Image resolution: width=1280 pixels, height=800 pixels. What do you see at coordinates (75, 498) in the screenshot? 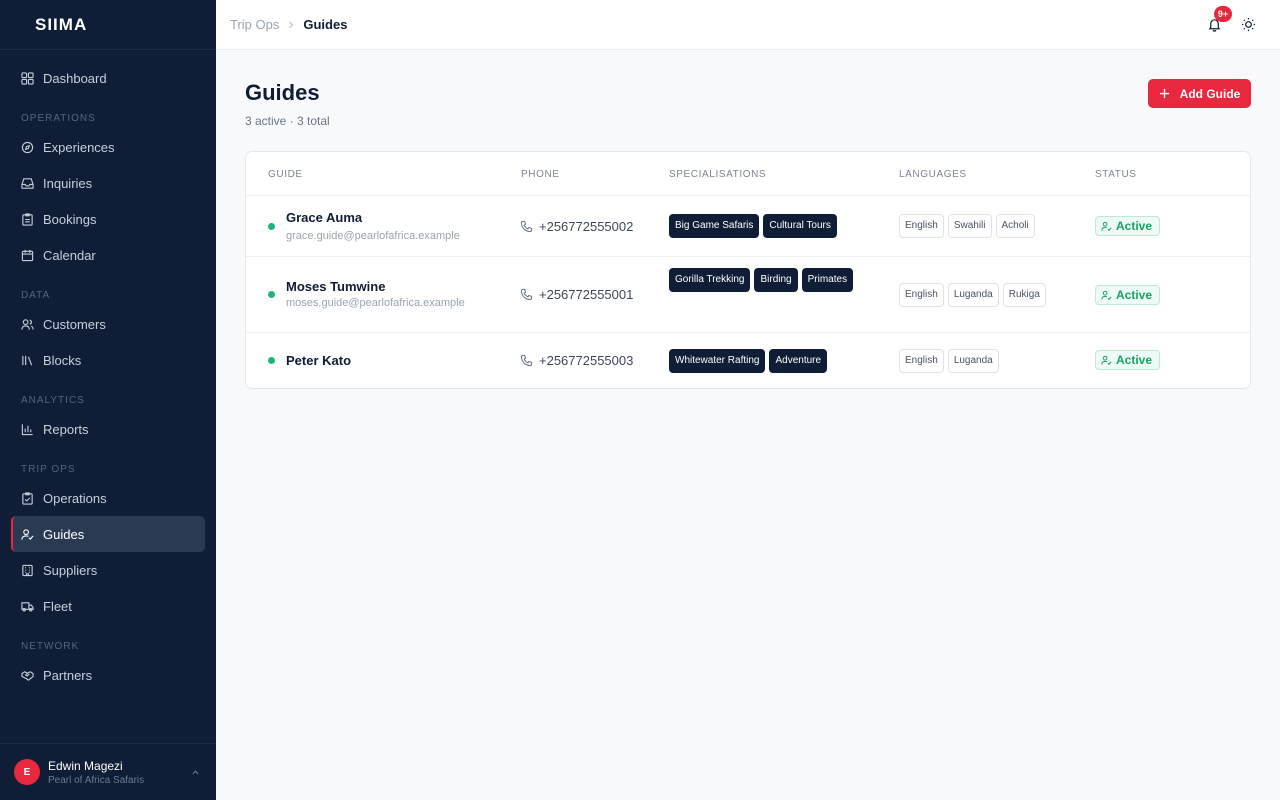
I see `sidebar-item-label: Operations` at bounding box center [75, 498].